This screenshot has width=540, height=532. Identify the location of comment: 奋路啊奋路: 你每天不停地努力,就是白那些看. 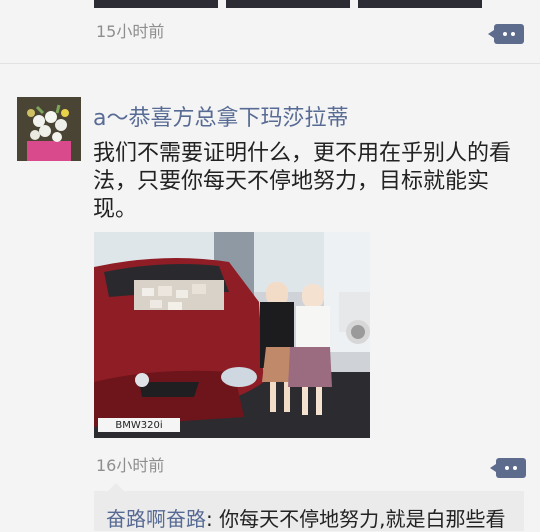
(305, 517).